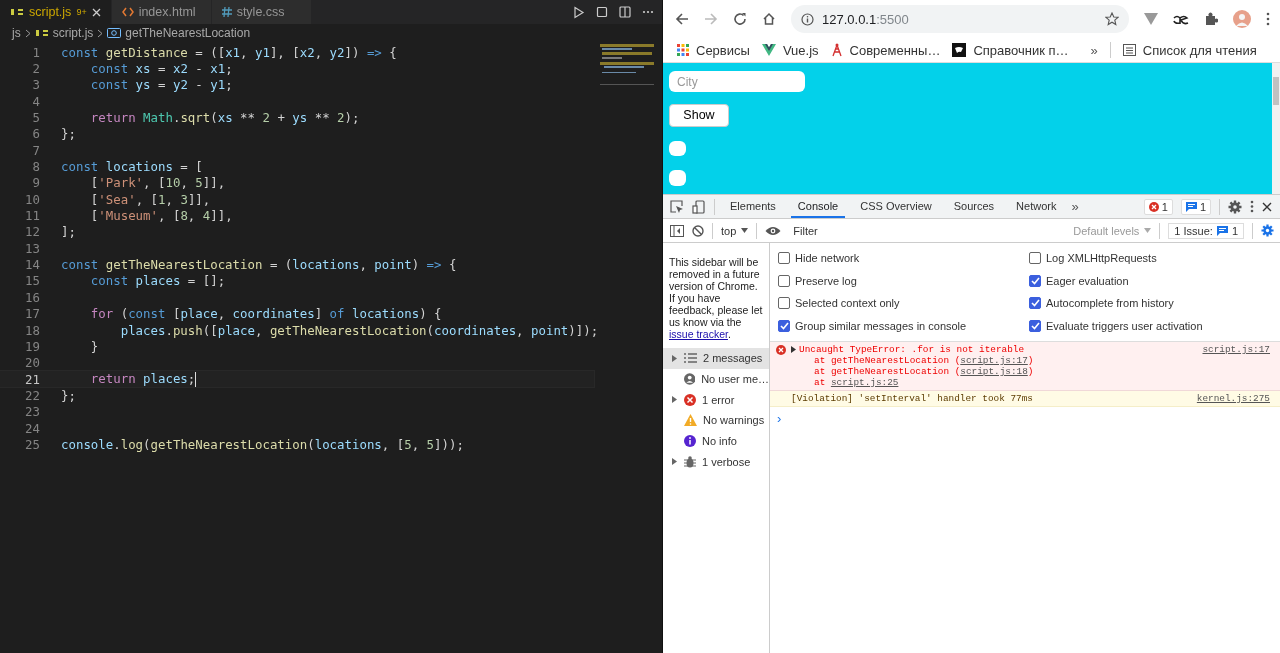  I want to click on issues-button: 1 Issue: 1, so click(1206, 230).